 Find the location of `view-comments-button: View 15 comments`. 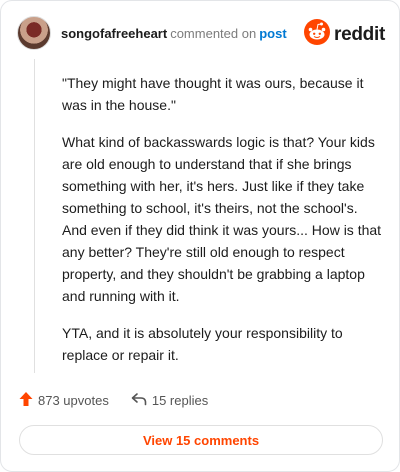

view-comments-button: View 15 comments is located at coordinates (201, 440).